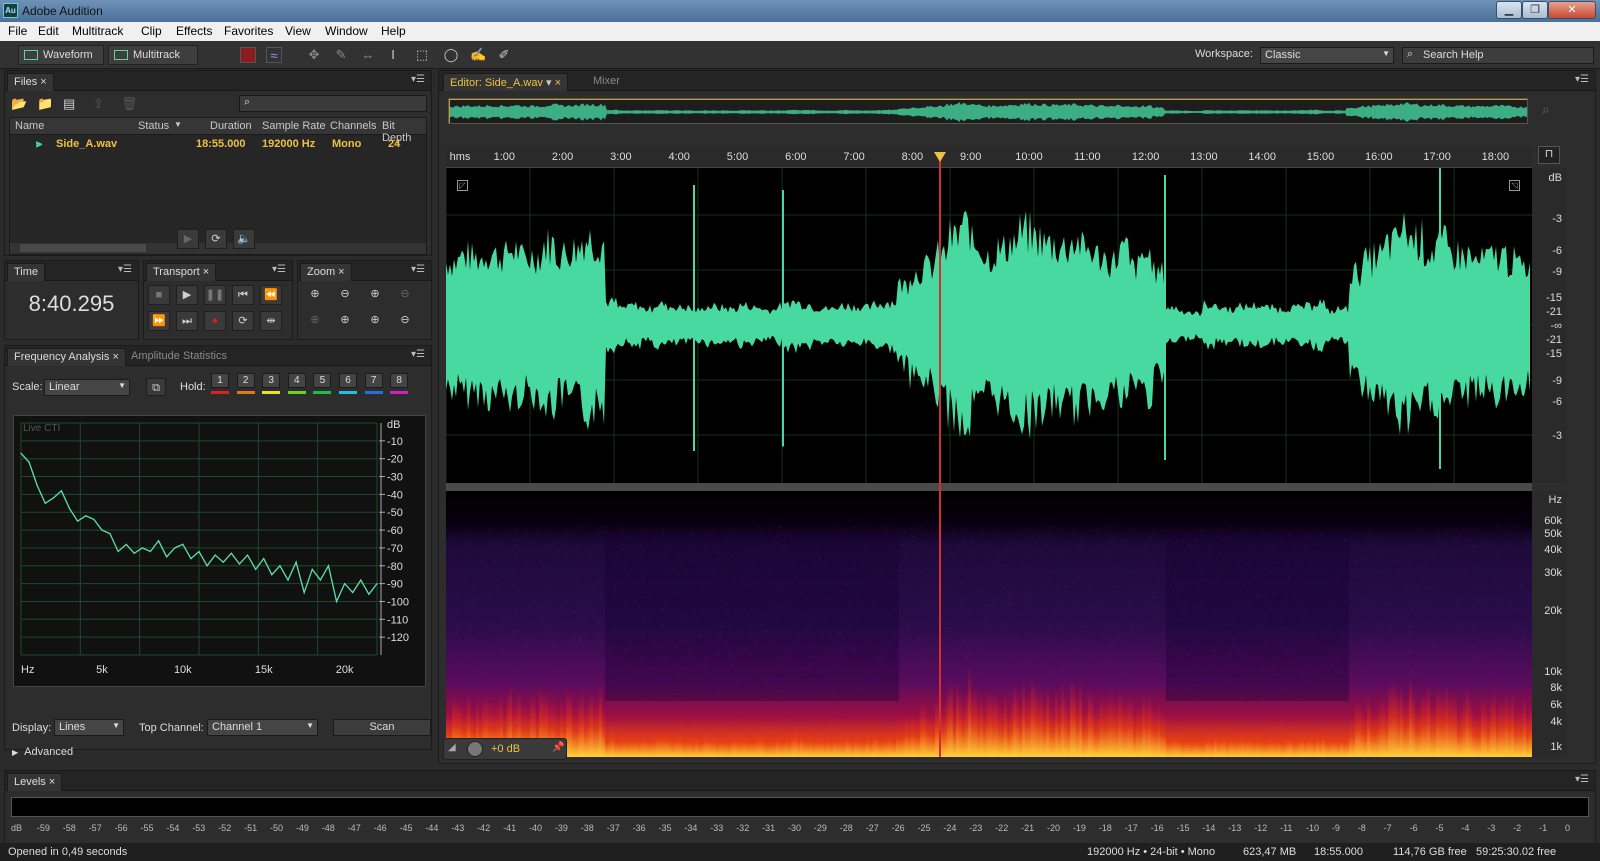 The width and height of the screenshot is (1600, 861). Describe the element at coordinates (271, 295) in the screenshot. I see `rewind-icon: ⏪` at that location.